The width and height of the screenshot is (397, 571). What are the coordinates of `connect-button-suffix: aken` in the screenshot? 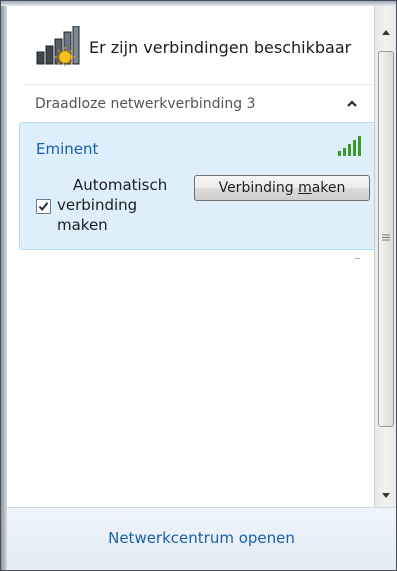 It's located at (328, 188).